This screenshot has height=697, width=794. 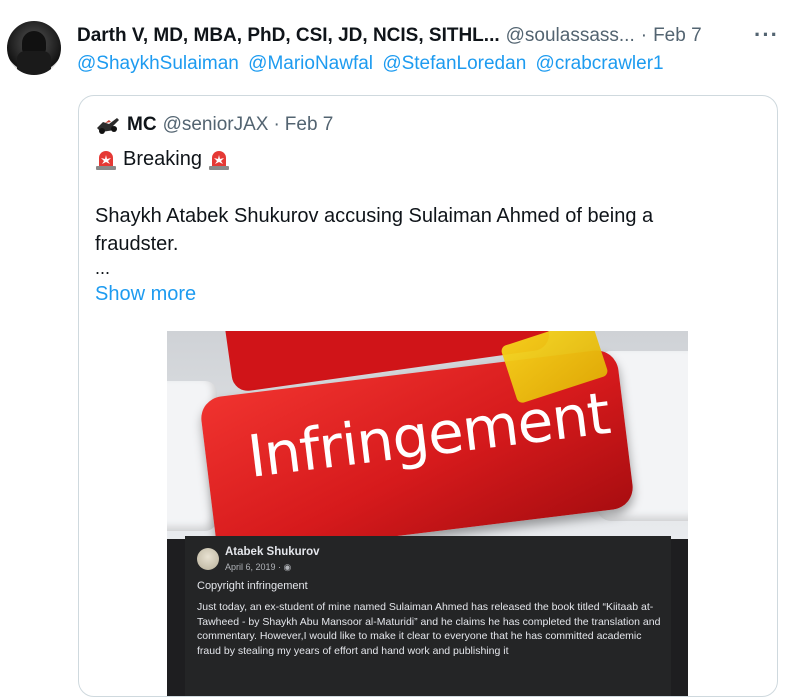 What do you see at coordinates (208, 559) in the screenshot?
I see `post-author-avatar` at bounding box center [208, 559].